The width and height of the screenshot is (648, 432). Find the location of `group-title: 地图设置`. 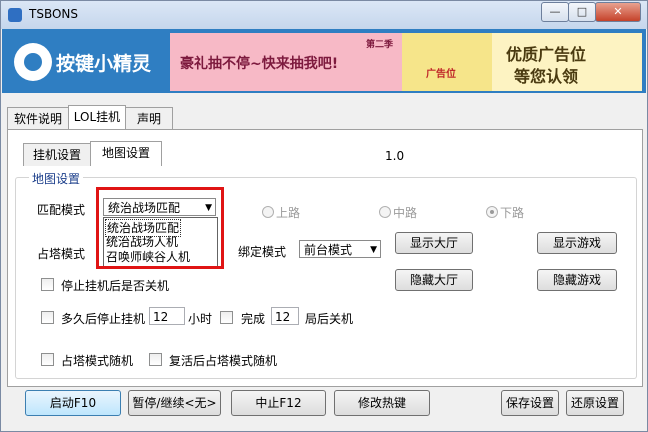

group-title: 地图设置 is located at coordinates (56, 178).